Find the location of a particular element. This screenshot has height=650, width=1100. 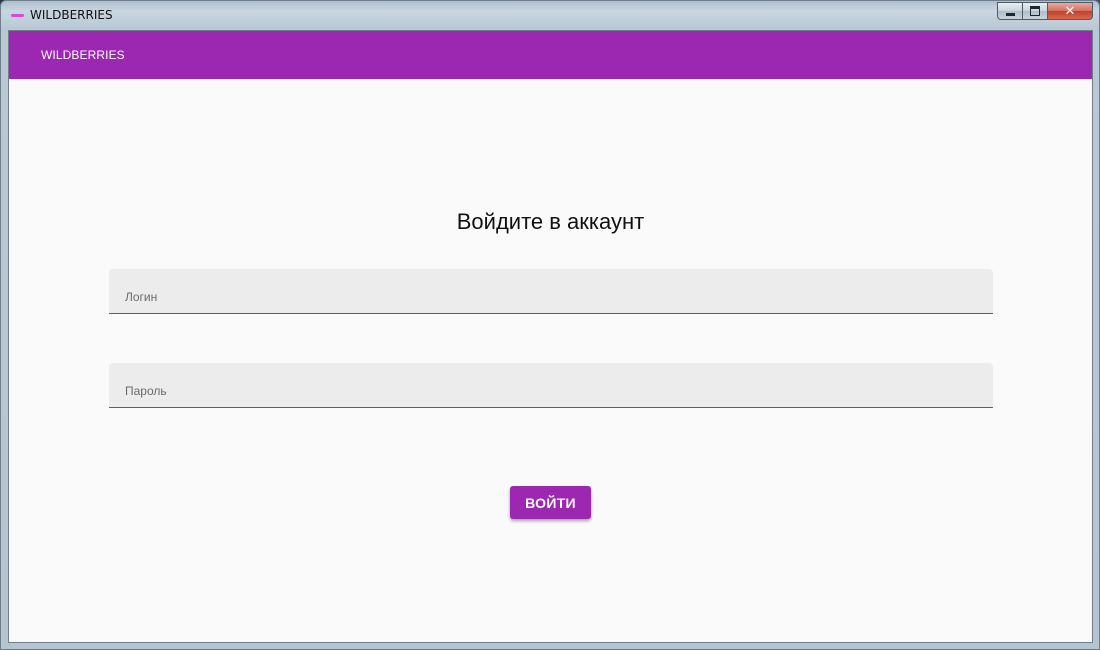

window-titlebar: WILDBERRIES ✕ is located at coordinates (550, 15).